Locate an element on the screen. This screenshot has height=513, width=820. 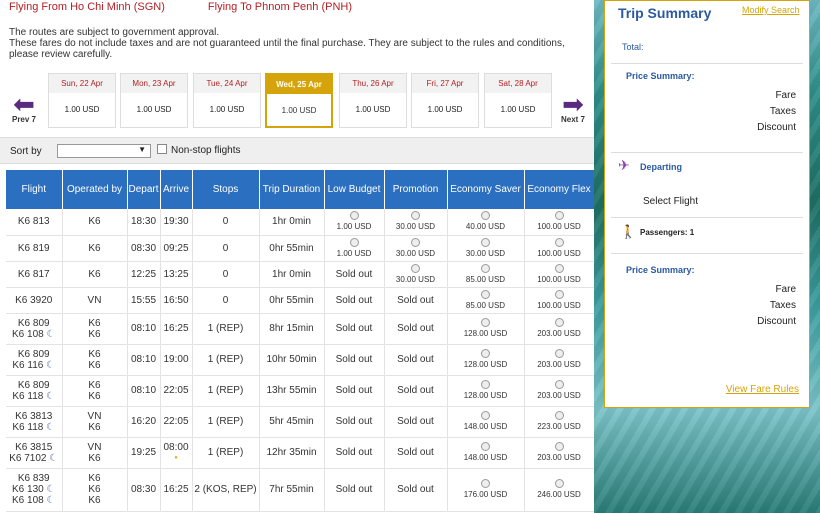
flight-number-line: K6 813 is located at coordinates (33, 221).